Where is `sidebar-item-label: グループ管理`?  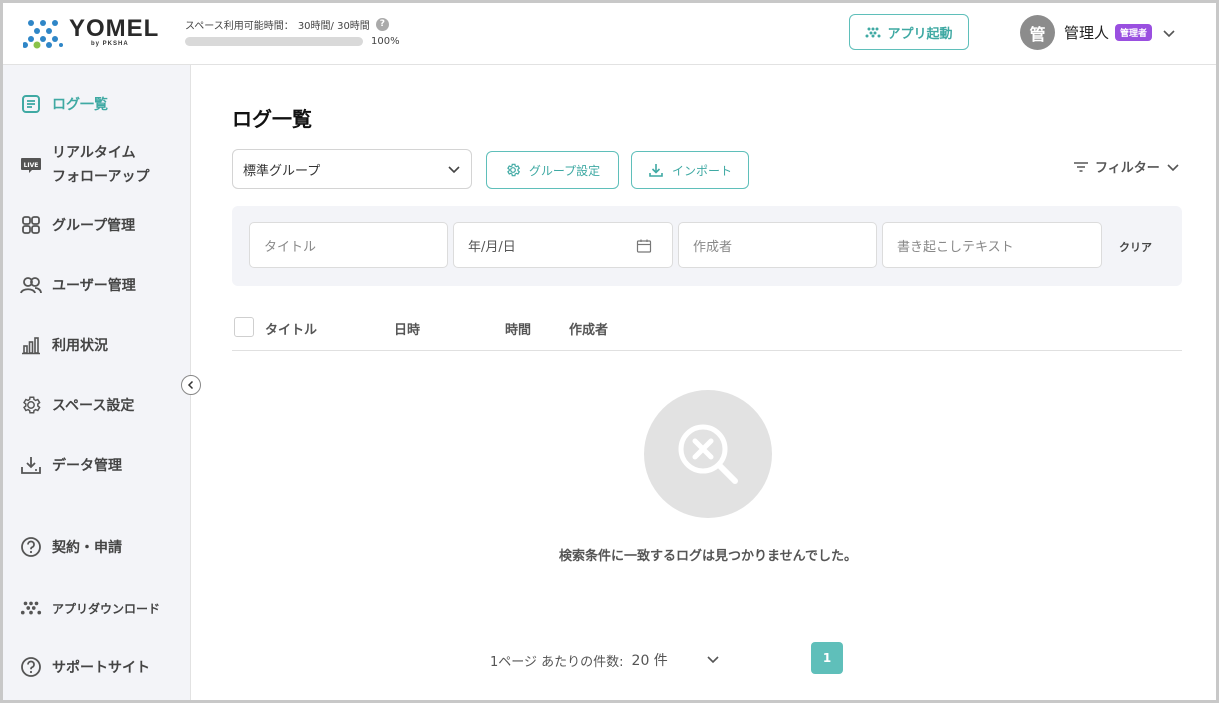
sidebar-item-label: グループ管理 is located at coordinates (94, 226).